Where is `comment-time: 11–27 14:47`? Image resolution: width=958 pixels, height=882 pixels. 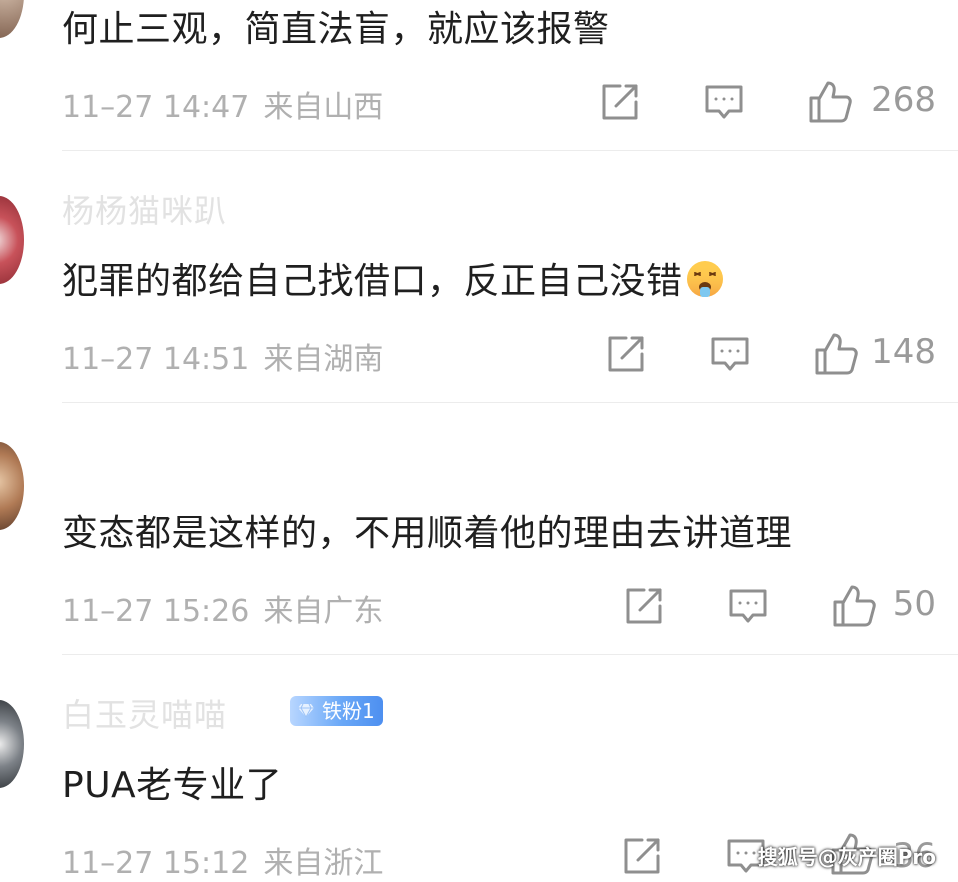 comment-time: 11–27 14:47 is located at coordinates (156, 107).